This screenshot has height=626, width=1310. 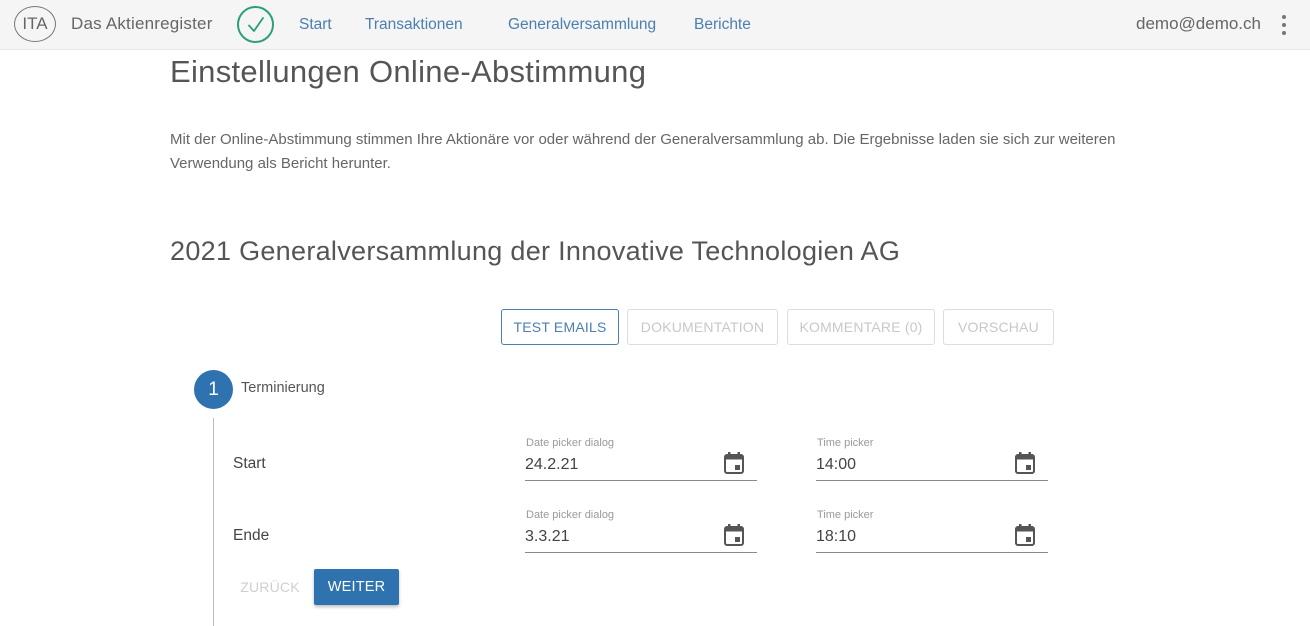 I want to click on step-label: Terminierung, so click(x=283, y=388).